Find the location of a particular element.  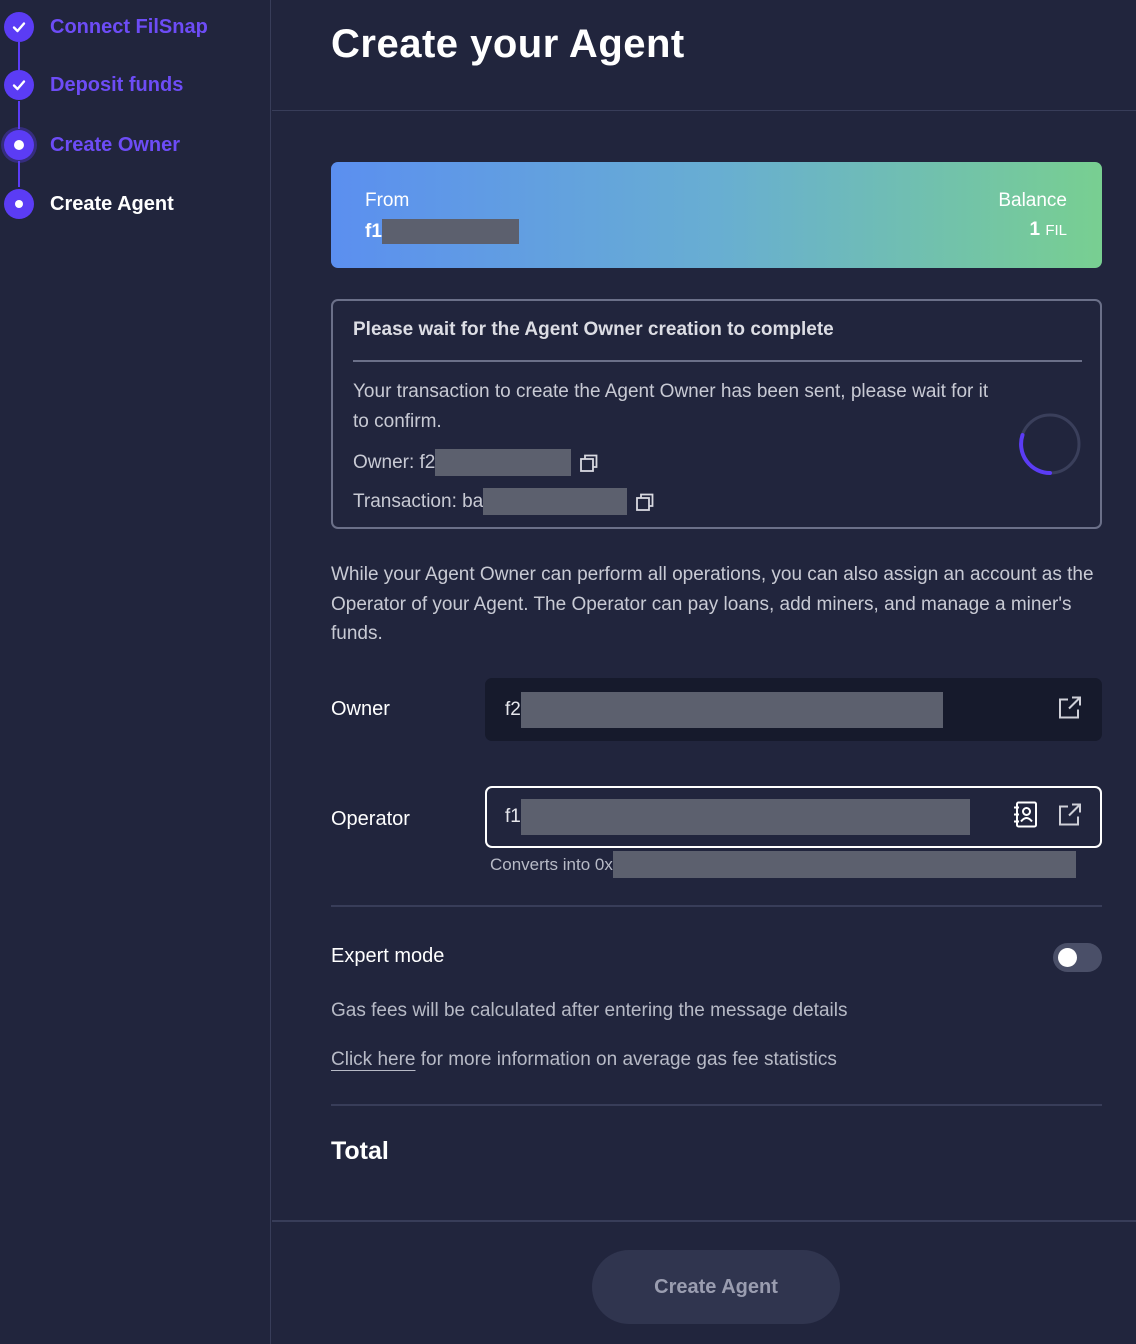

converts-hint: Converts into 0x is located at coordinates (783, 864).